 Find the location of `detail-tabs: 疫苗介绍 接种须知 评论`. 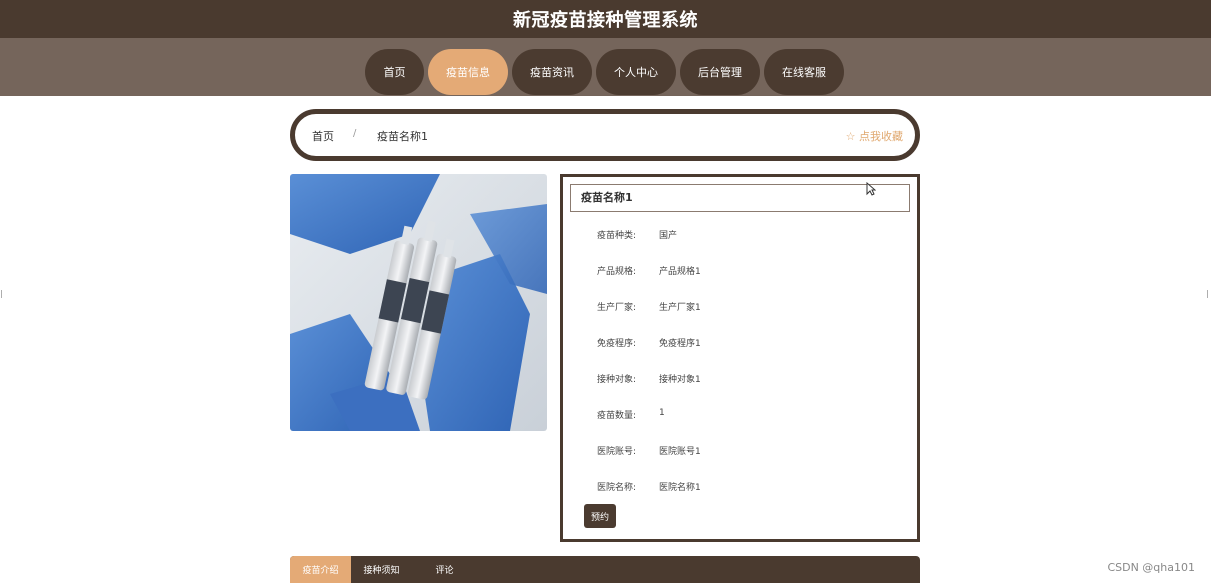

detail-tabs: 疫苗介绍 接种须知 评论 is located at coordinates (605, 569).